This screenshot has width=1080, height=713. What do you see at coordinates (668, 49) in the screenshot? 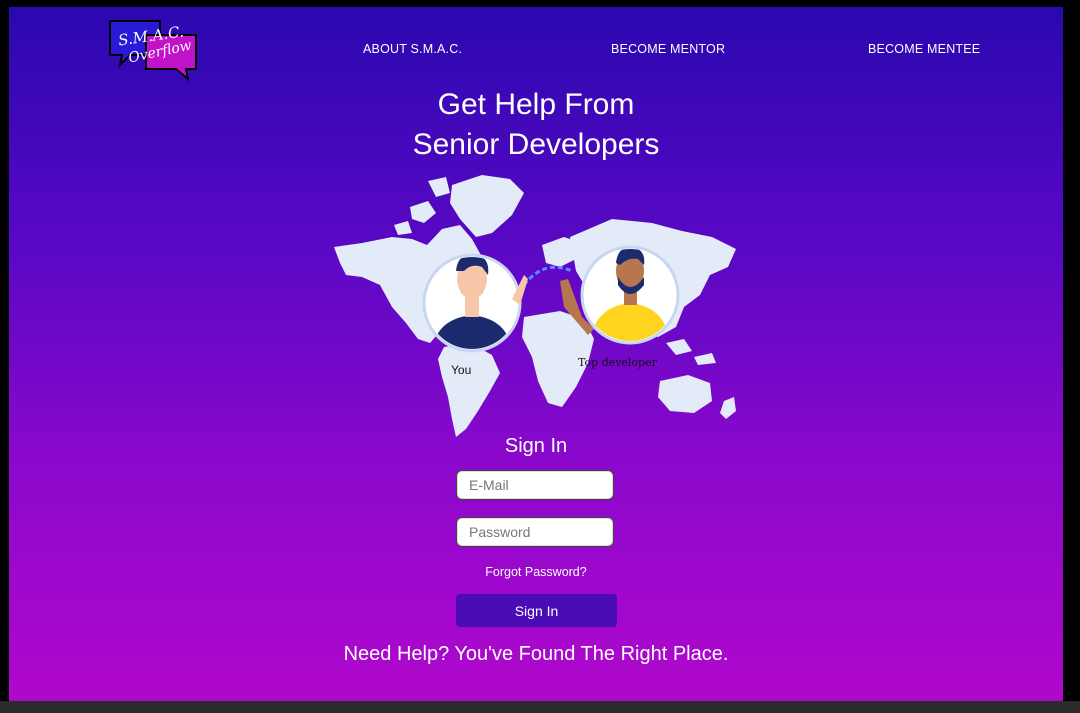
I see `nav-become-mentor: BECOME MENTOR` at bounding box center [668, 49].